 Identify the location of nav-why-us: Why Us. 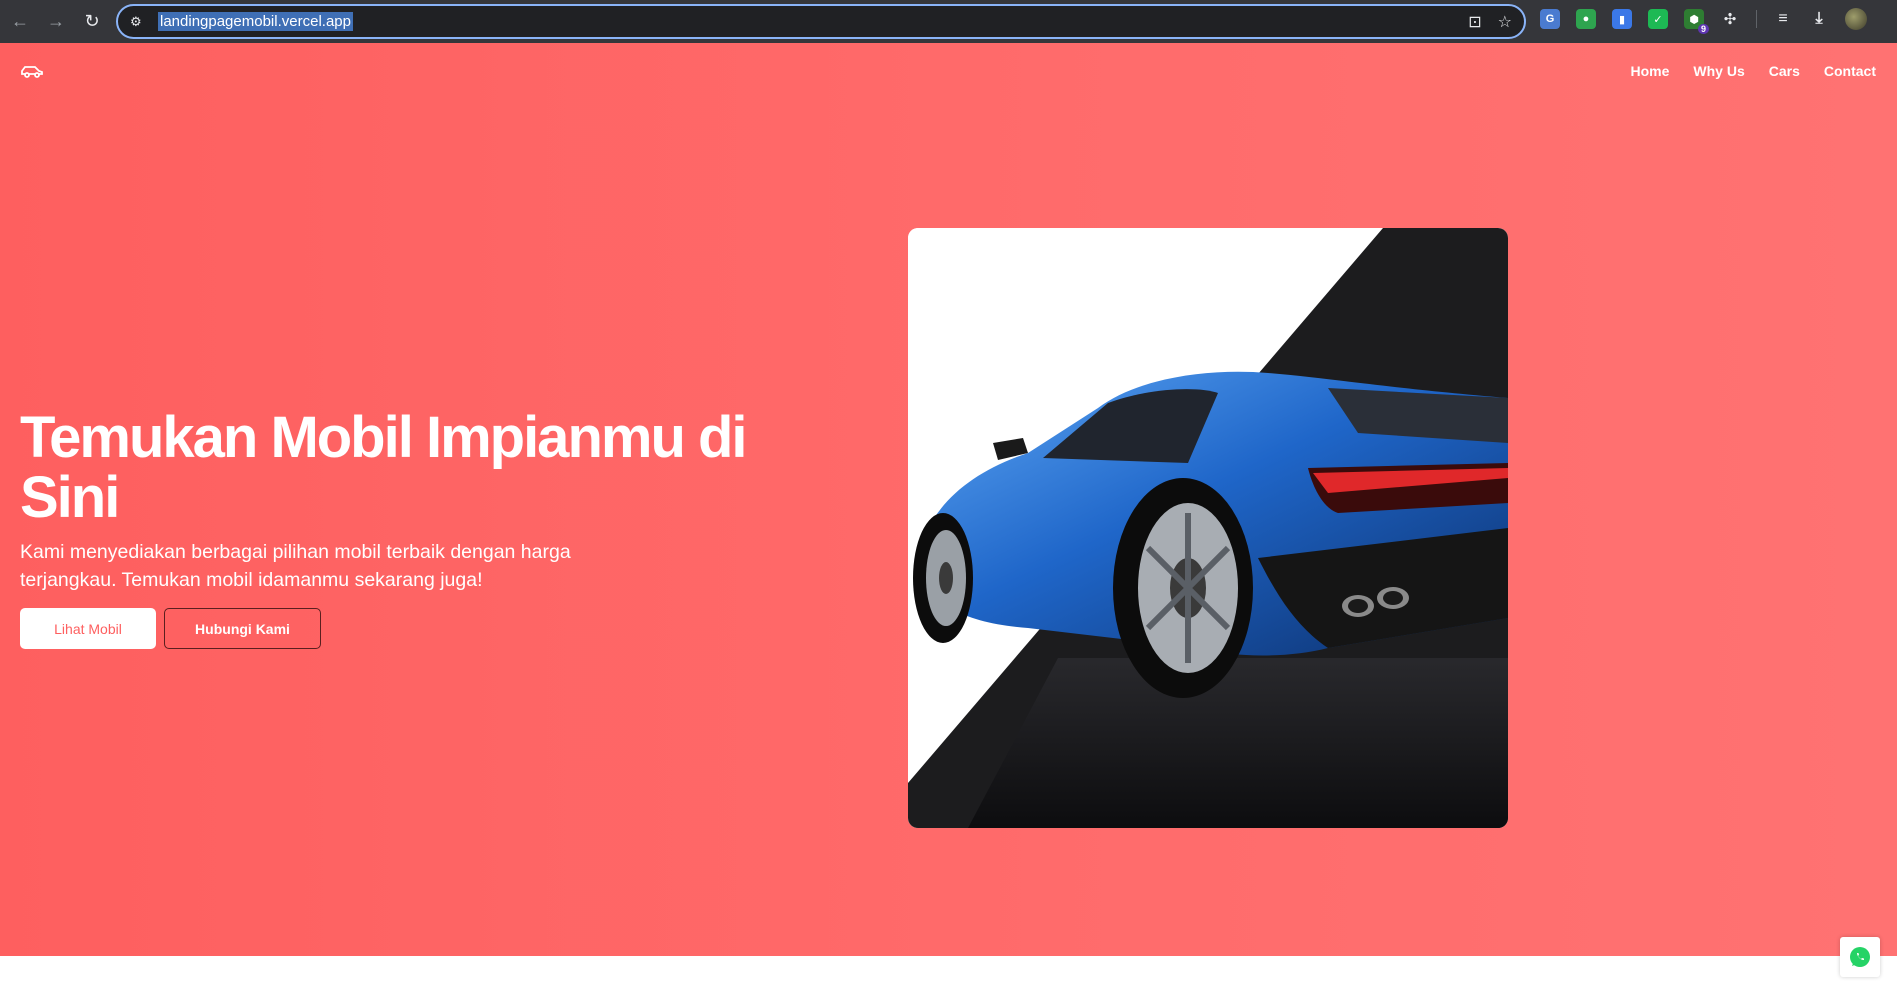
(1718, 71).